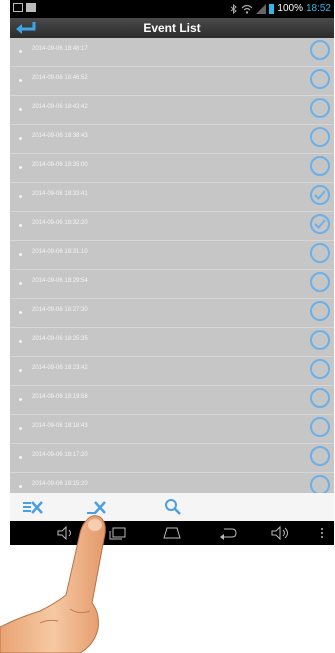 This screenshot has width=335, height=653. What do you see at coordinates (172, 168) in the screenshot?
I see `event-row: 2014-09-06 18:35:00` at bounding box center [172, 168].